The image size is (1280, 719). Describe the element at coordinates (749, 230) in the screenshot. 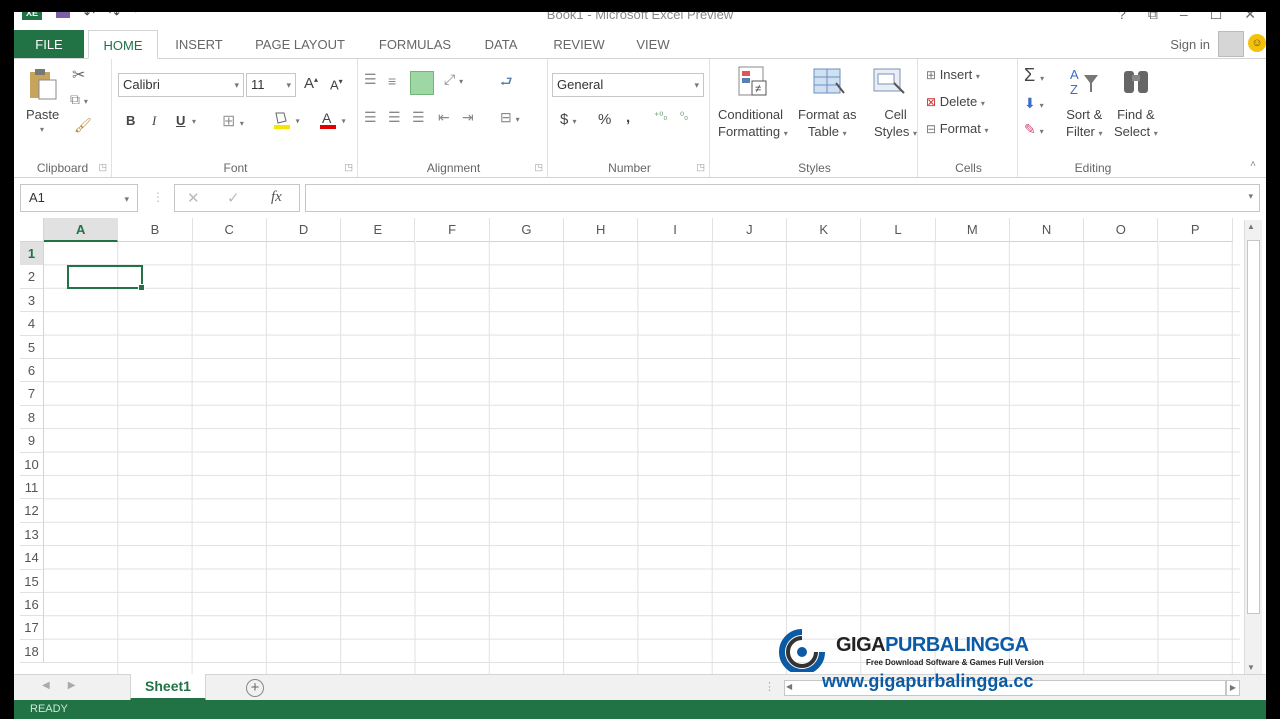

I see `column-header: J` at that location.